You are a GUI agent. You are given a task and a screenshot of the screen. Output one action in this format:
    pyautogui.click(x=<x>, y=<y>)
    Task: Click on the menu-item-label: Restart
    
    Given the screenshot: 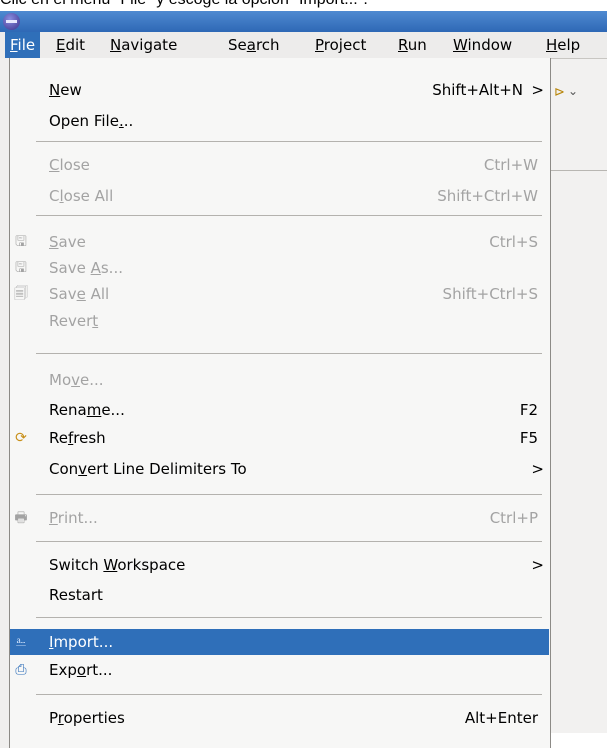 What is the action you would take?
    pyautogui.click(x=76, y=595)
    